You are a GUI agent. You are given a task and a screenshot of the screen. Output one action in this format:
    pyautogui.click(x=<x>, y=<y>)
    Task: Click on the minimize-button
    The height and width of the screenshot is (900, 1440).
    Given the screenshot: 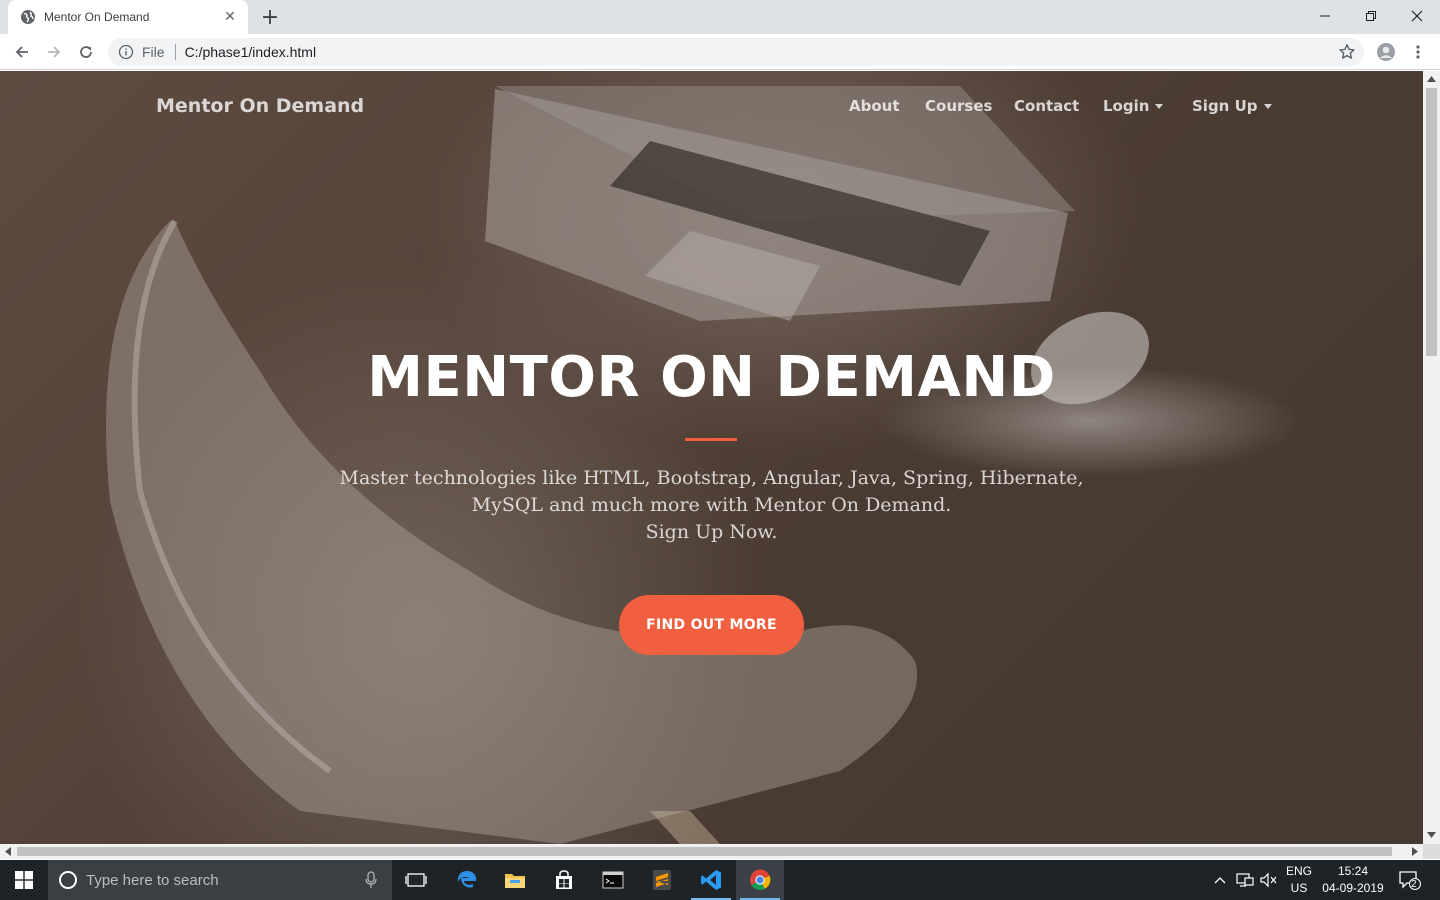 What is the action you would take?
    pyautogui.click(x=1325, y=16)
    